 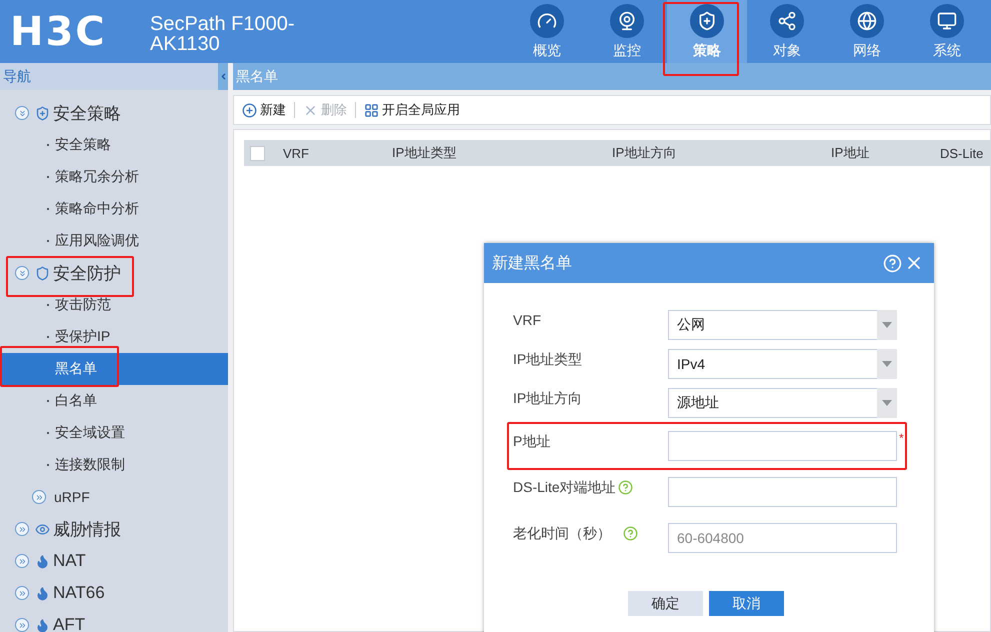 What do you see at coordinates (257, 153) in the screenshot?
I see `select-all-checkbox` at bounding box center [257, 153].